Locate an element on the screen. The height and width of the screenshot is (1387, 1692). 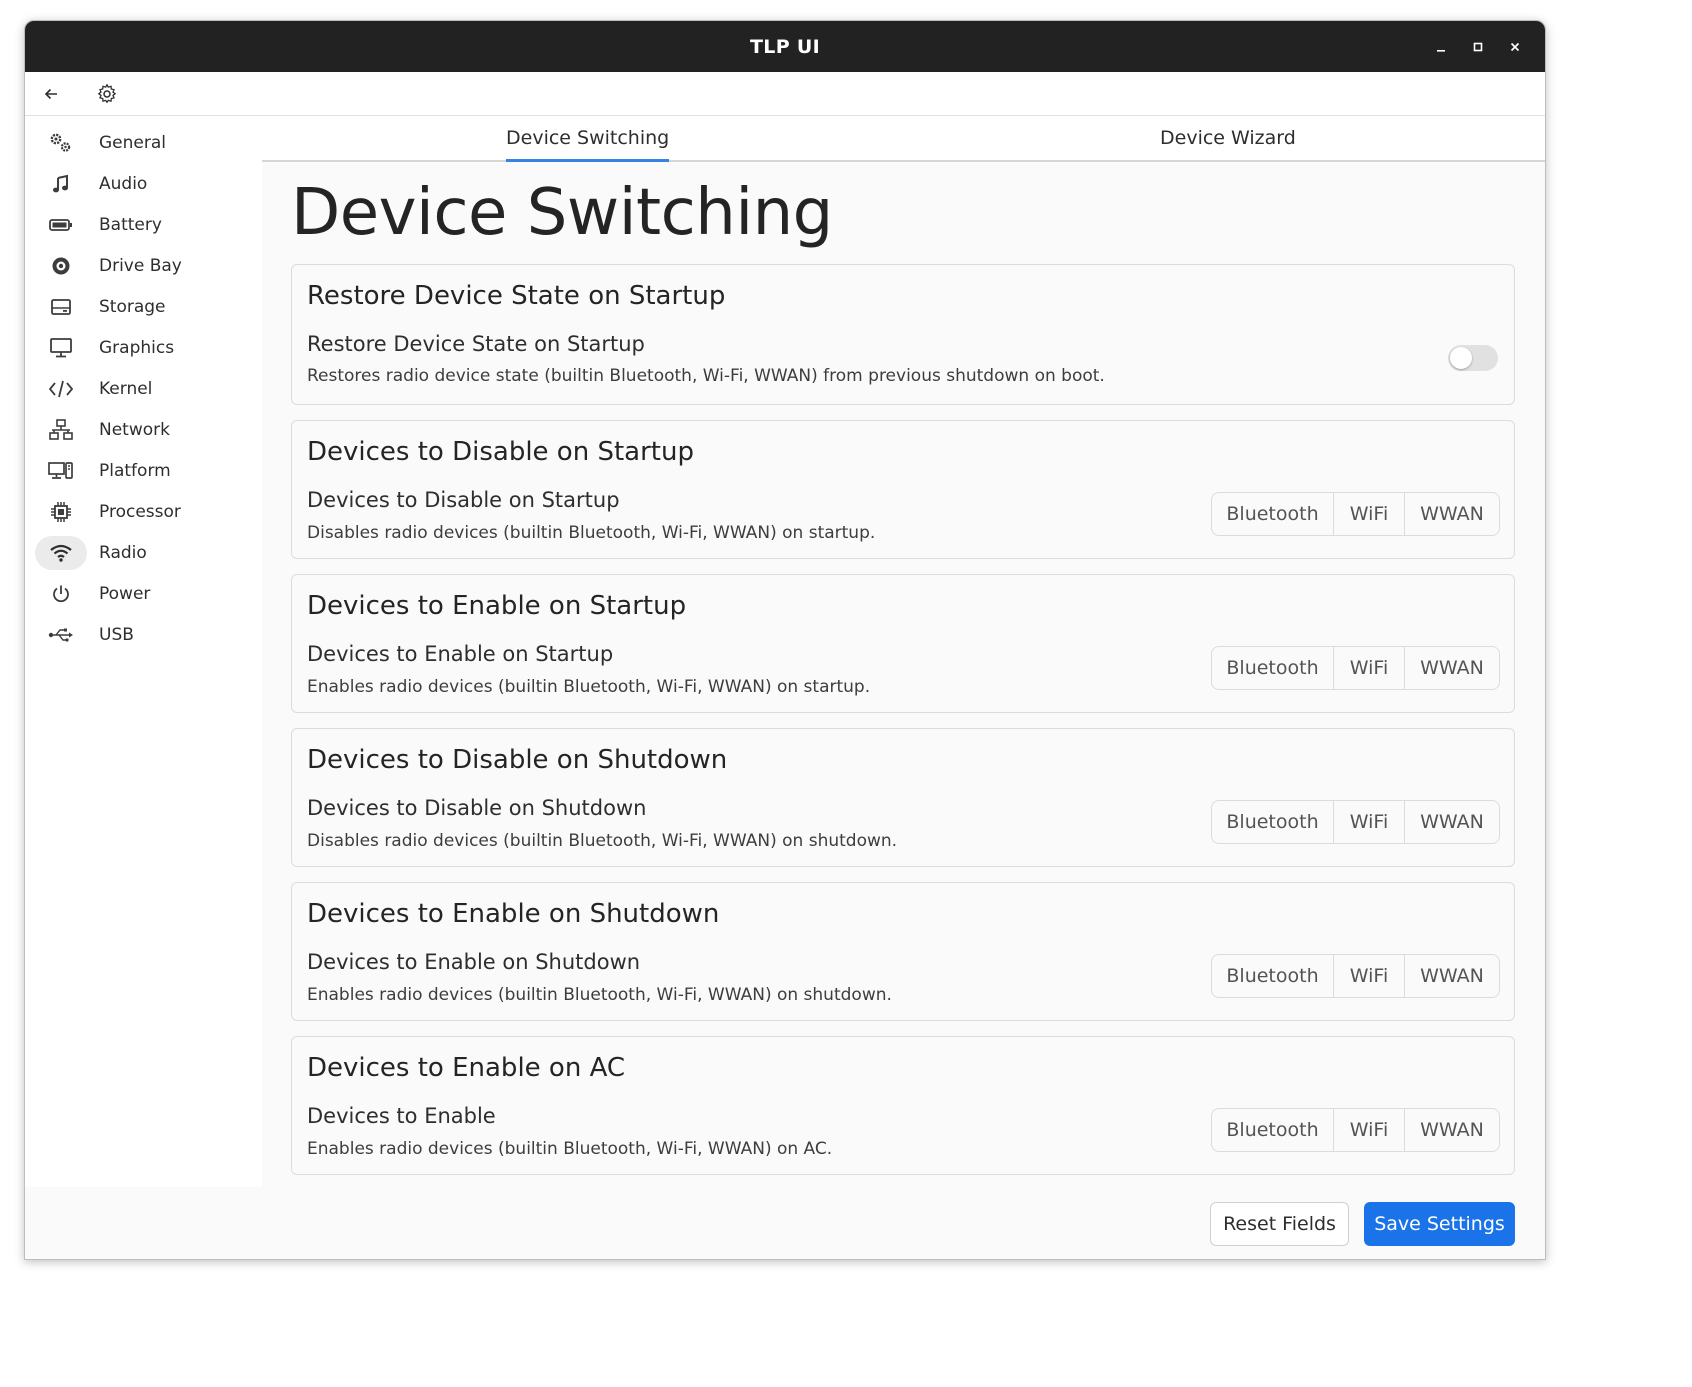
maximize-icon is located at coordinates (1477, 46).